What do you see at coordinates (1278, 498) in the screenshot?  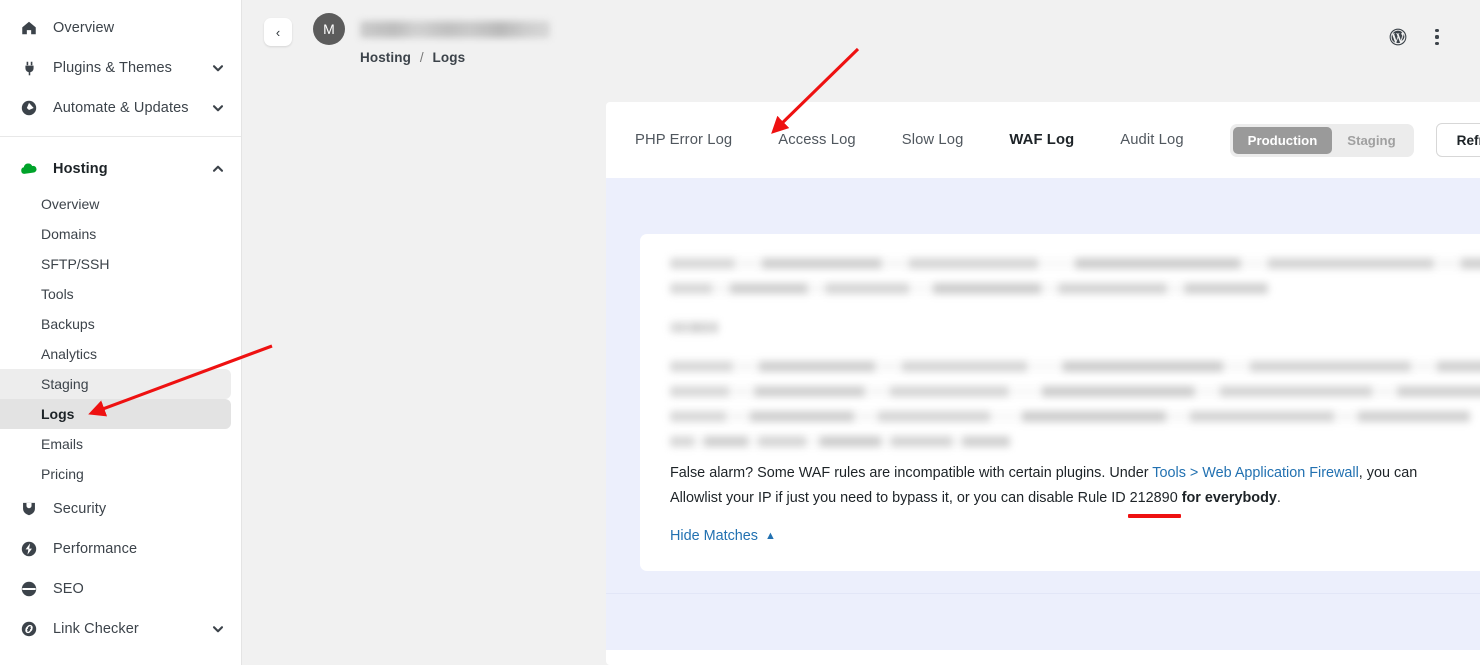 I see `explanation-suffix: .` at bounding box center [1278, 498].